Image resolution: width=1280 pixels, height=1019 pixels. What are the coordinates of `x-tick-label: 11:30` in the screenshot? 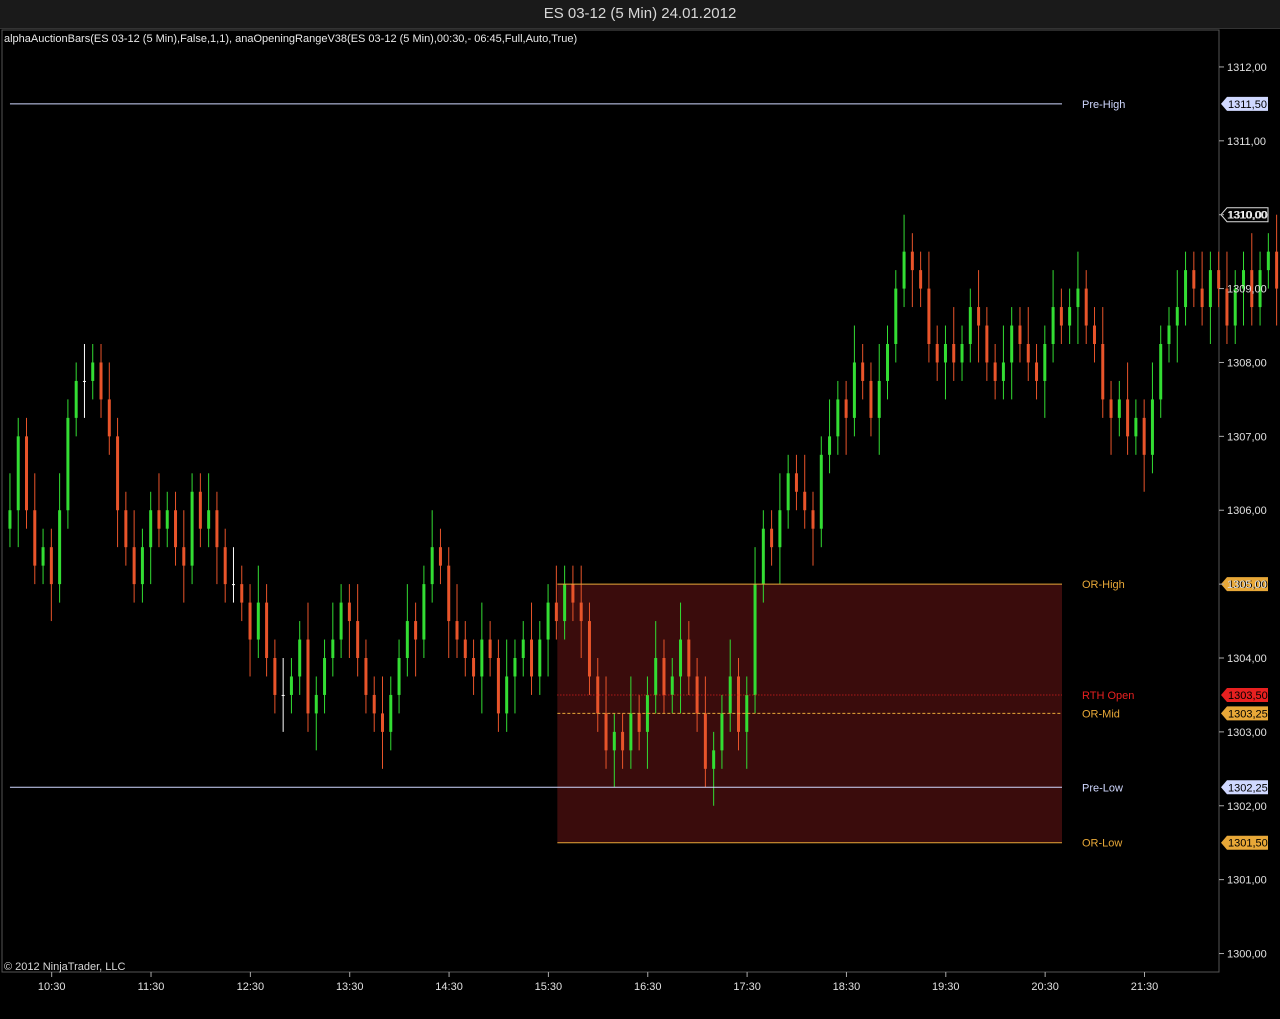 It's located at (151, 987).